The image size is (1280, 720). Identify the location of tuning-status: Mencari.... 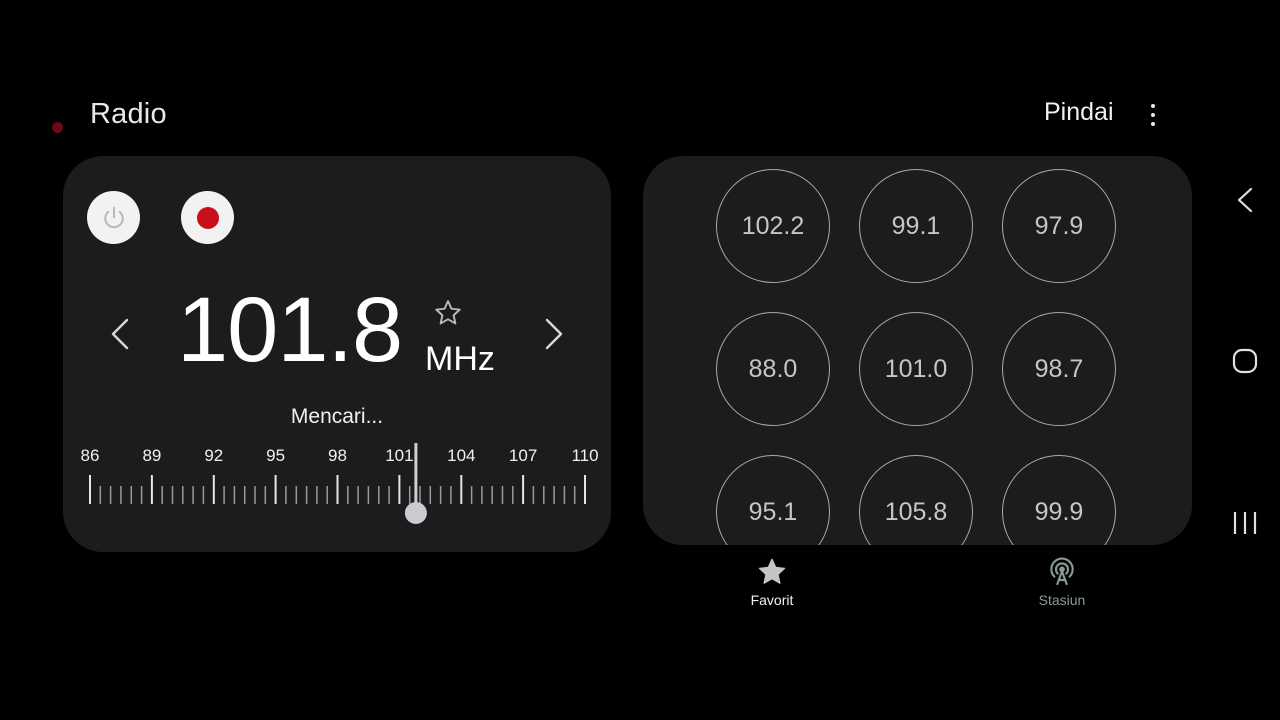
(337, 416).